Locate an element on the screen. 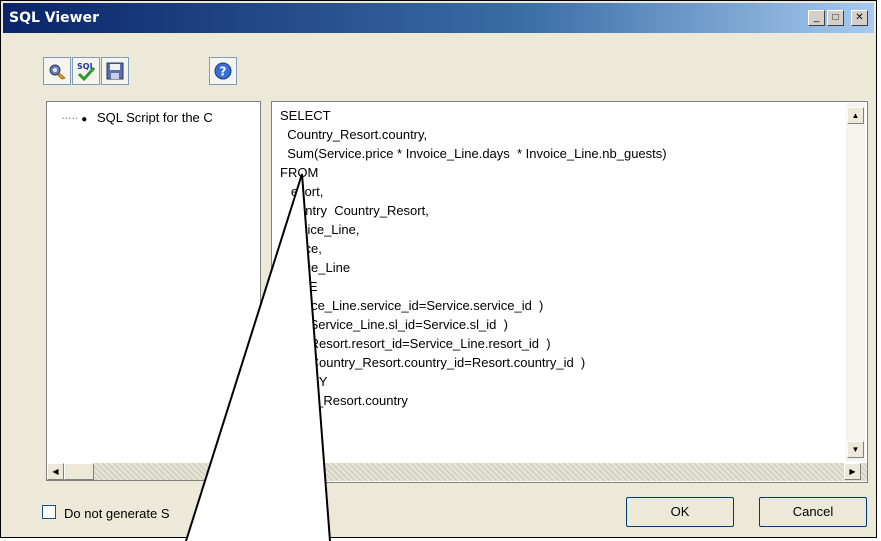 The image size is (881, 541). callout-wedge is located at coordinates (258, 357).